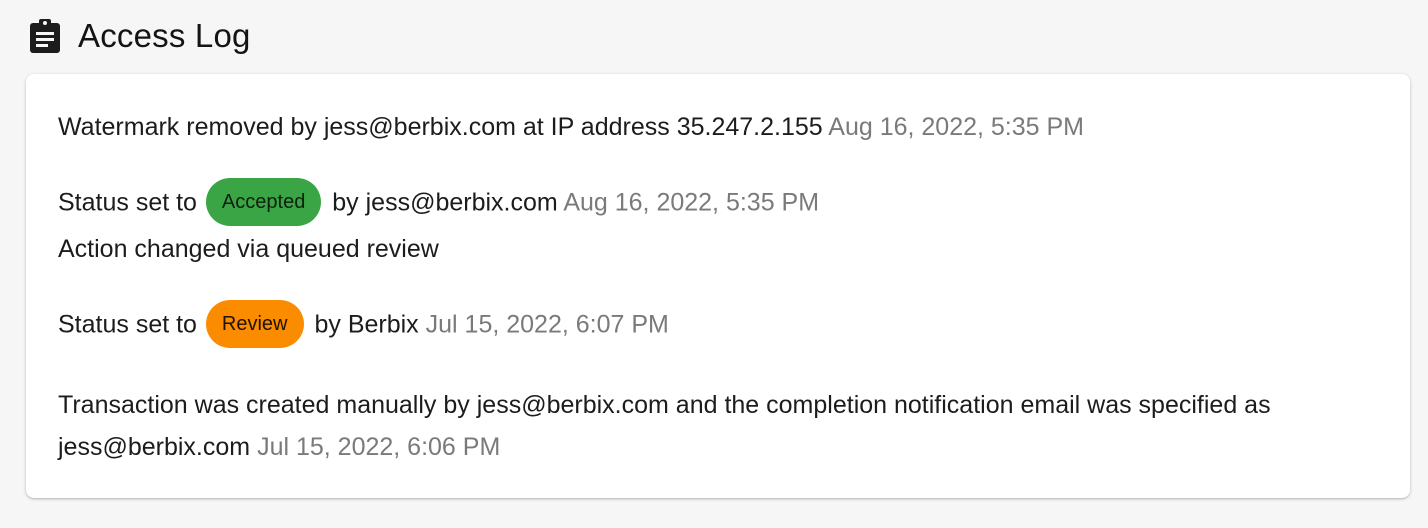  Describe the element at coordinates (187, 127) in the screenshot. I see `entry-text: Watermark removed by` at that location.